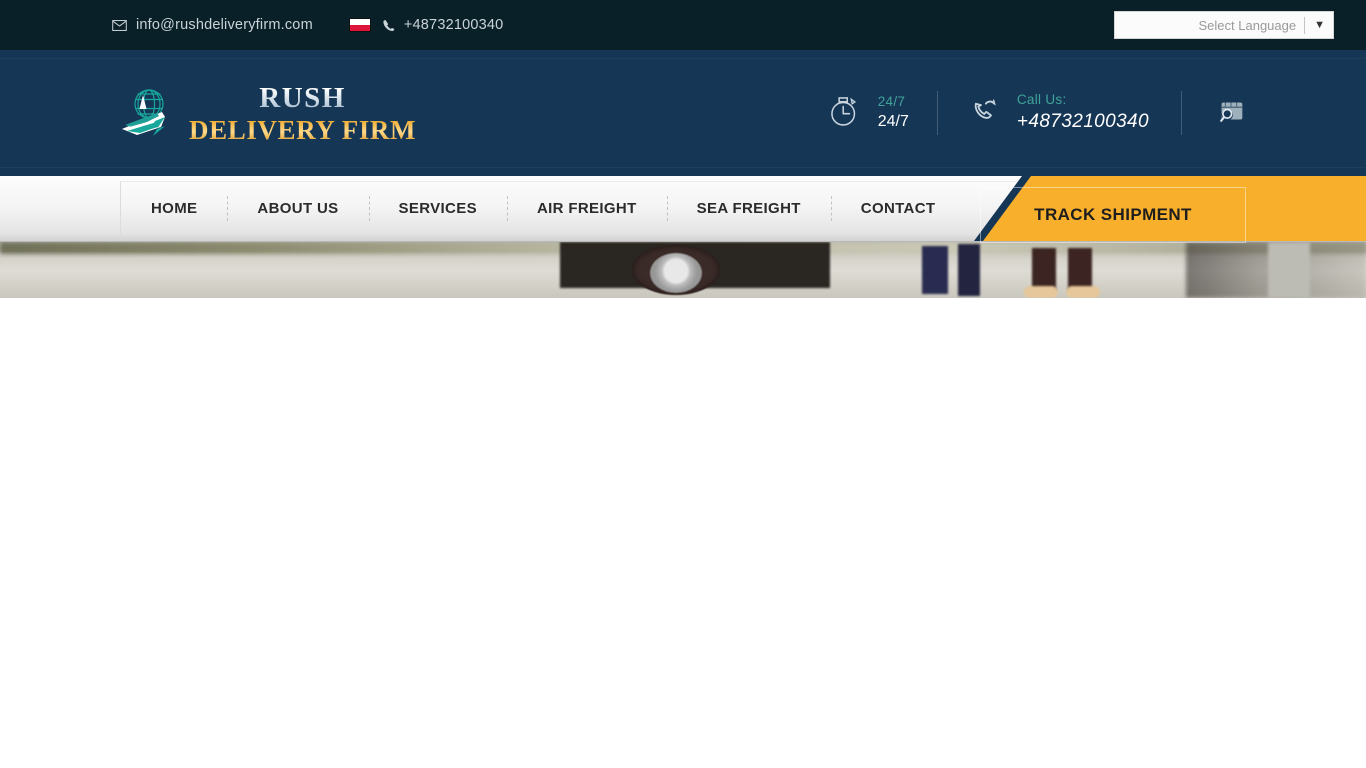 Image resolution: width=1366 pixels, height=768 pixels. What do you see at coordinates (845, 113) in the screenshot?
I see `stopwatch-icon` at bounding box center [845, 113].